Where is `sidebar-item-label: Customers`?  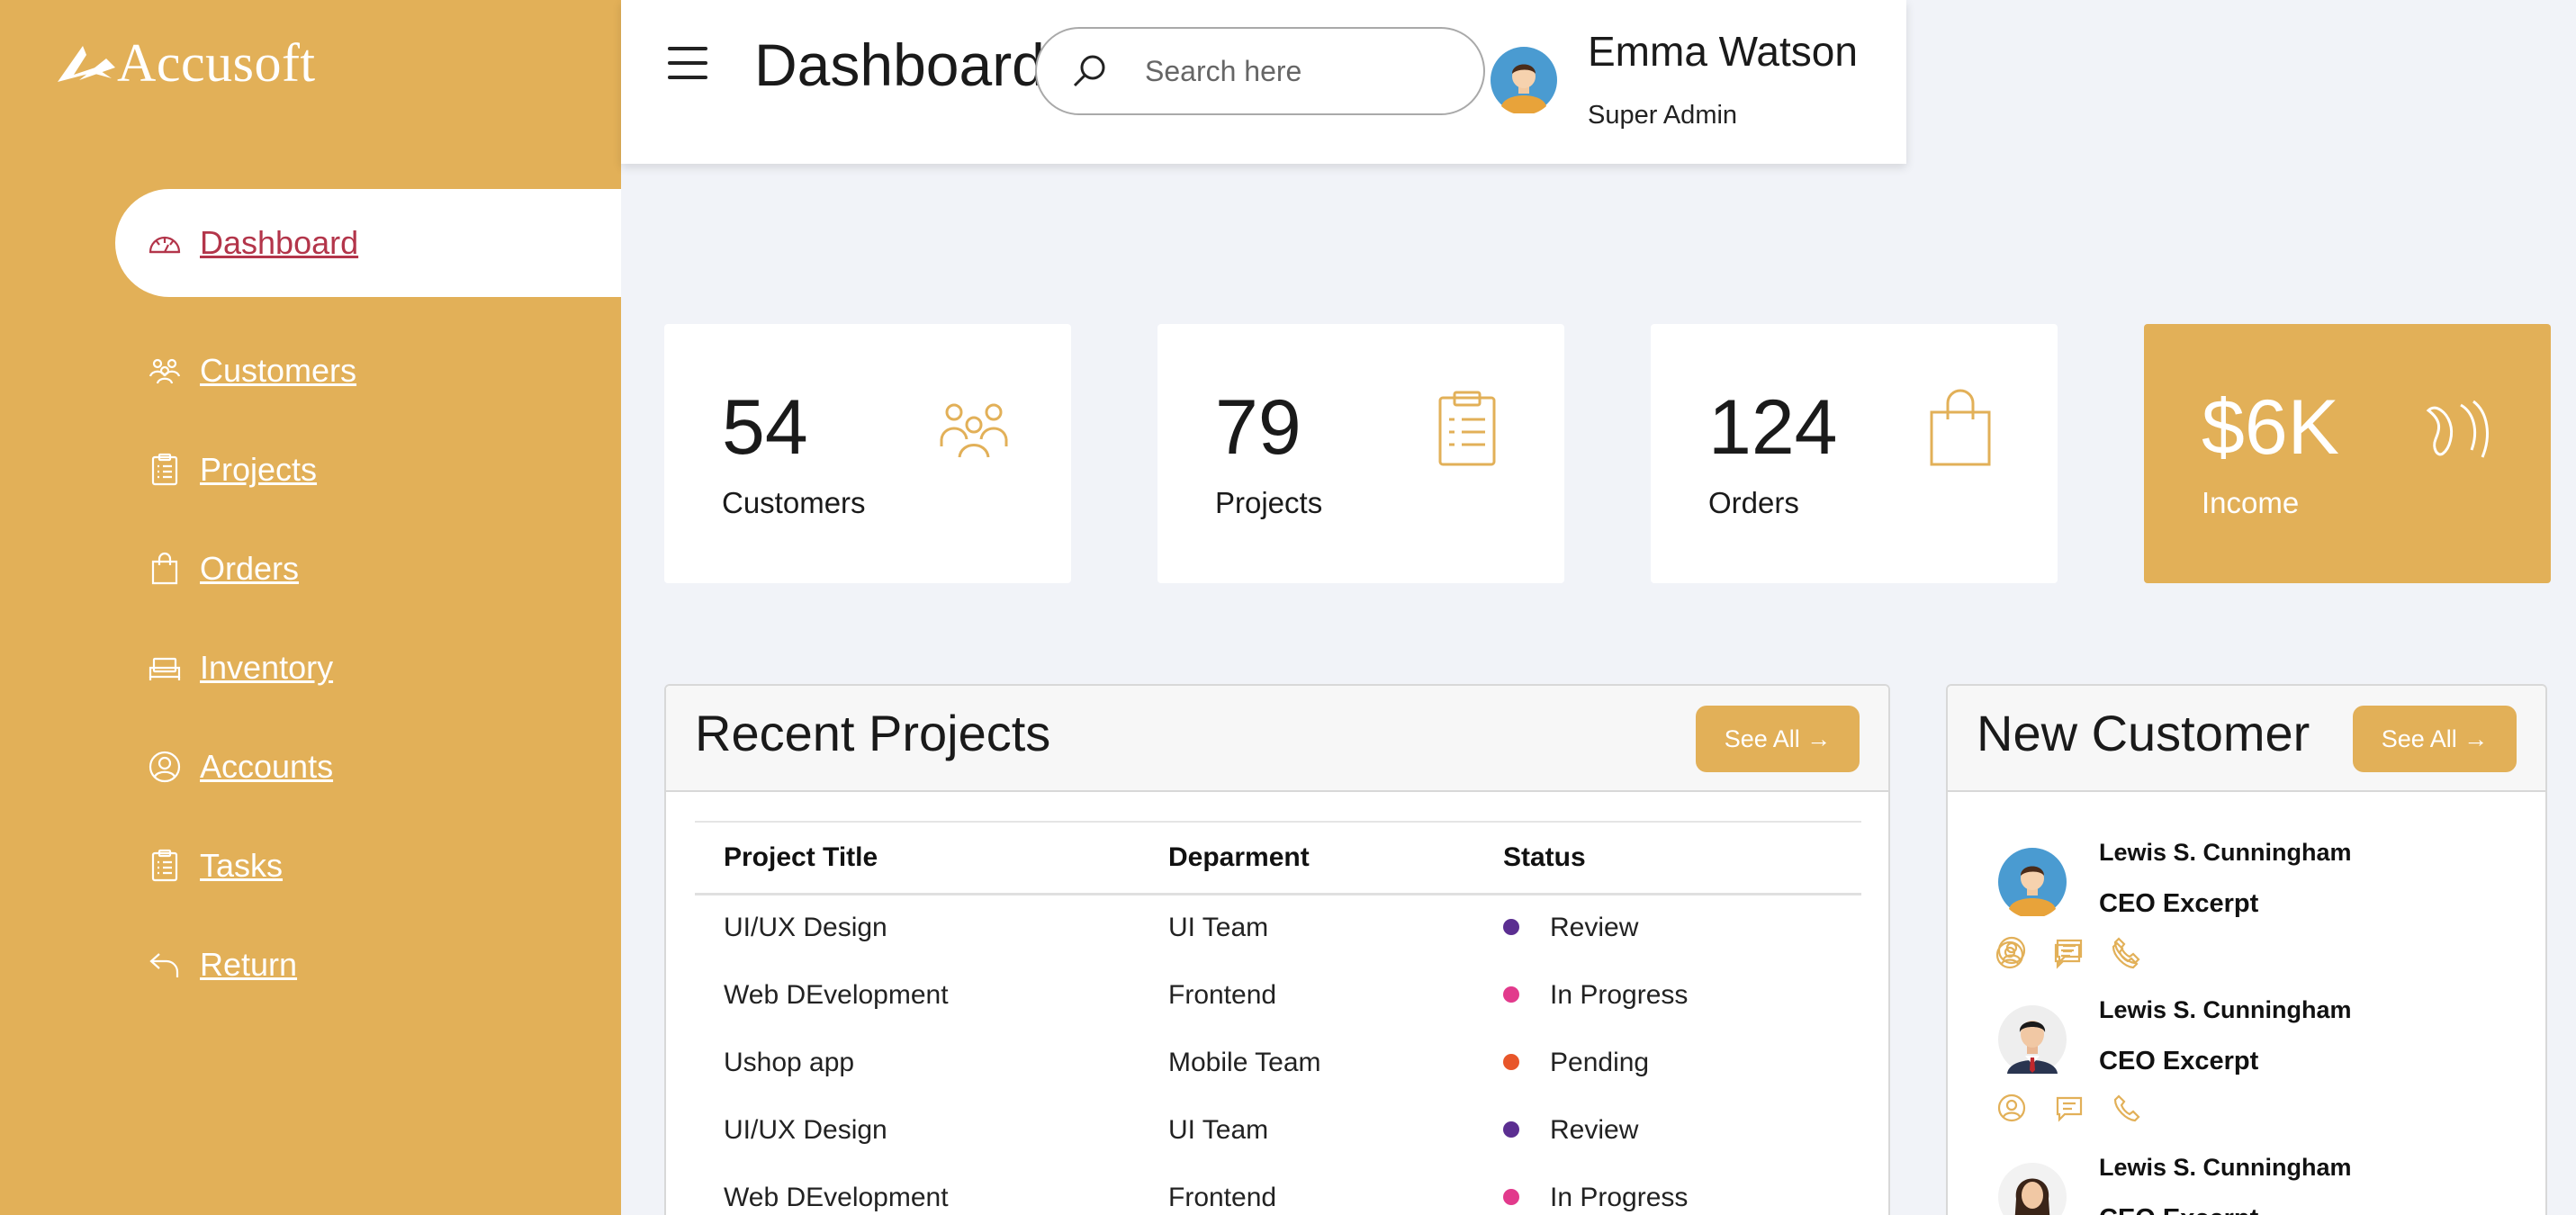
sidebar-item-label: Customers is located at coordinates (278, 370).